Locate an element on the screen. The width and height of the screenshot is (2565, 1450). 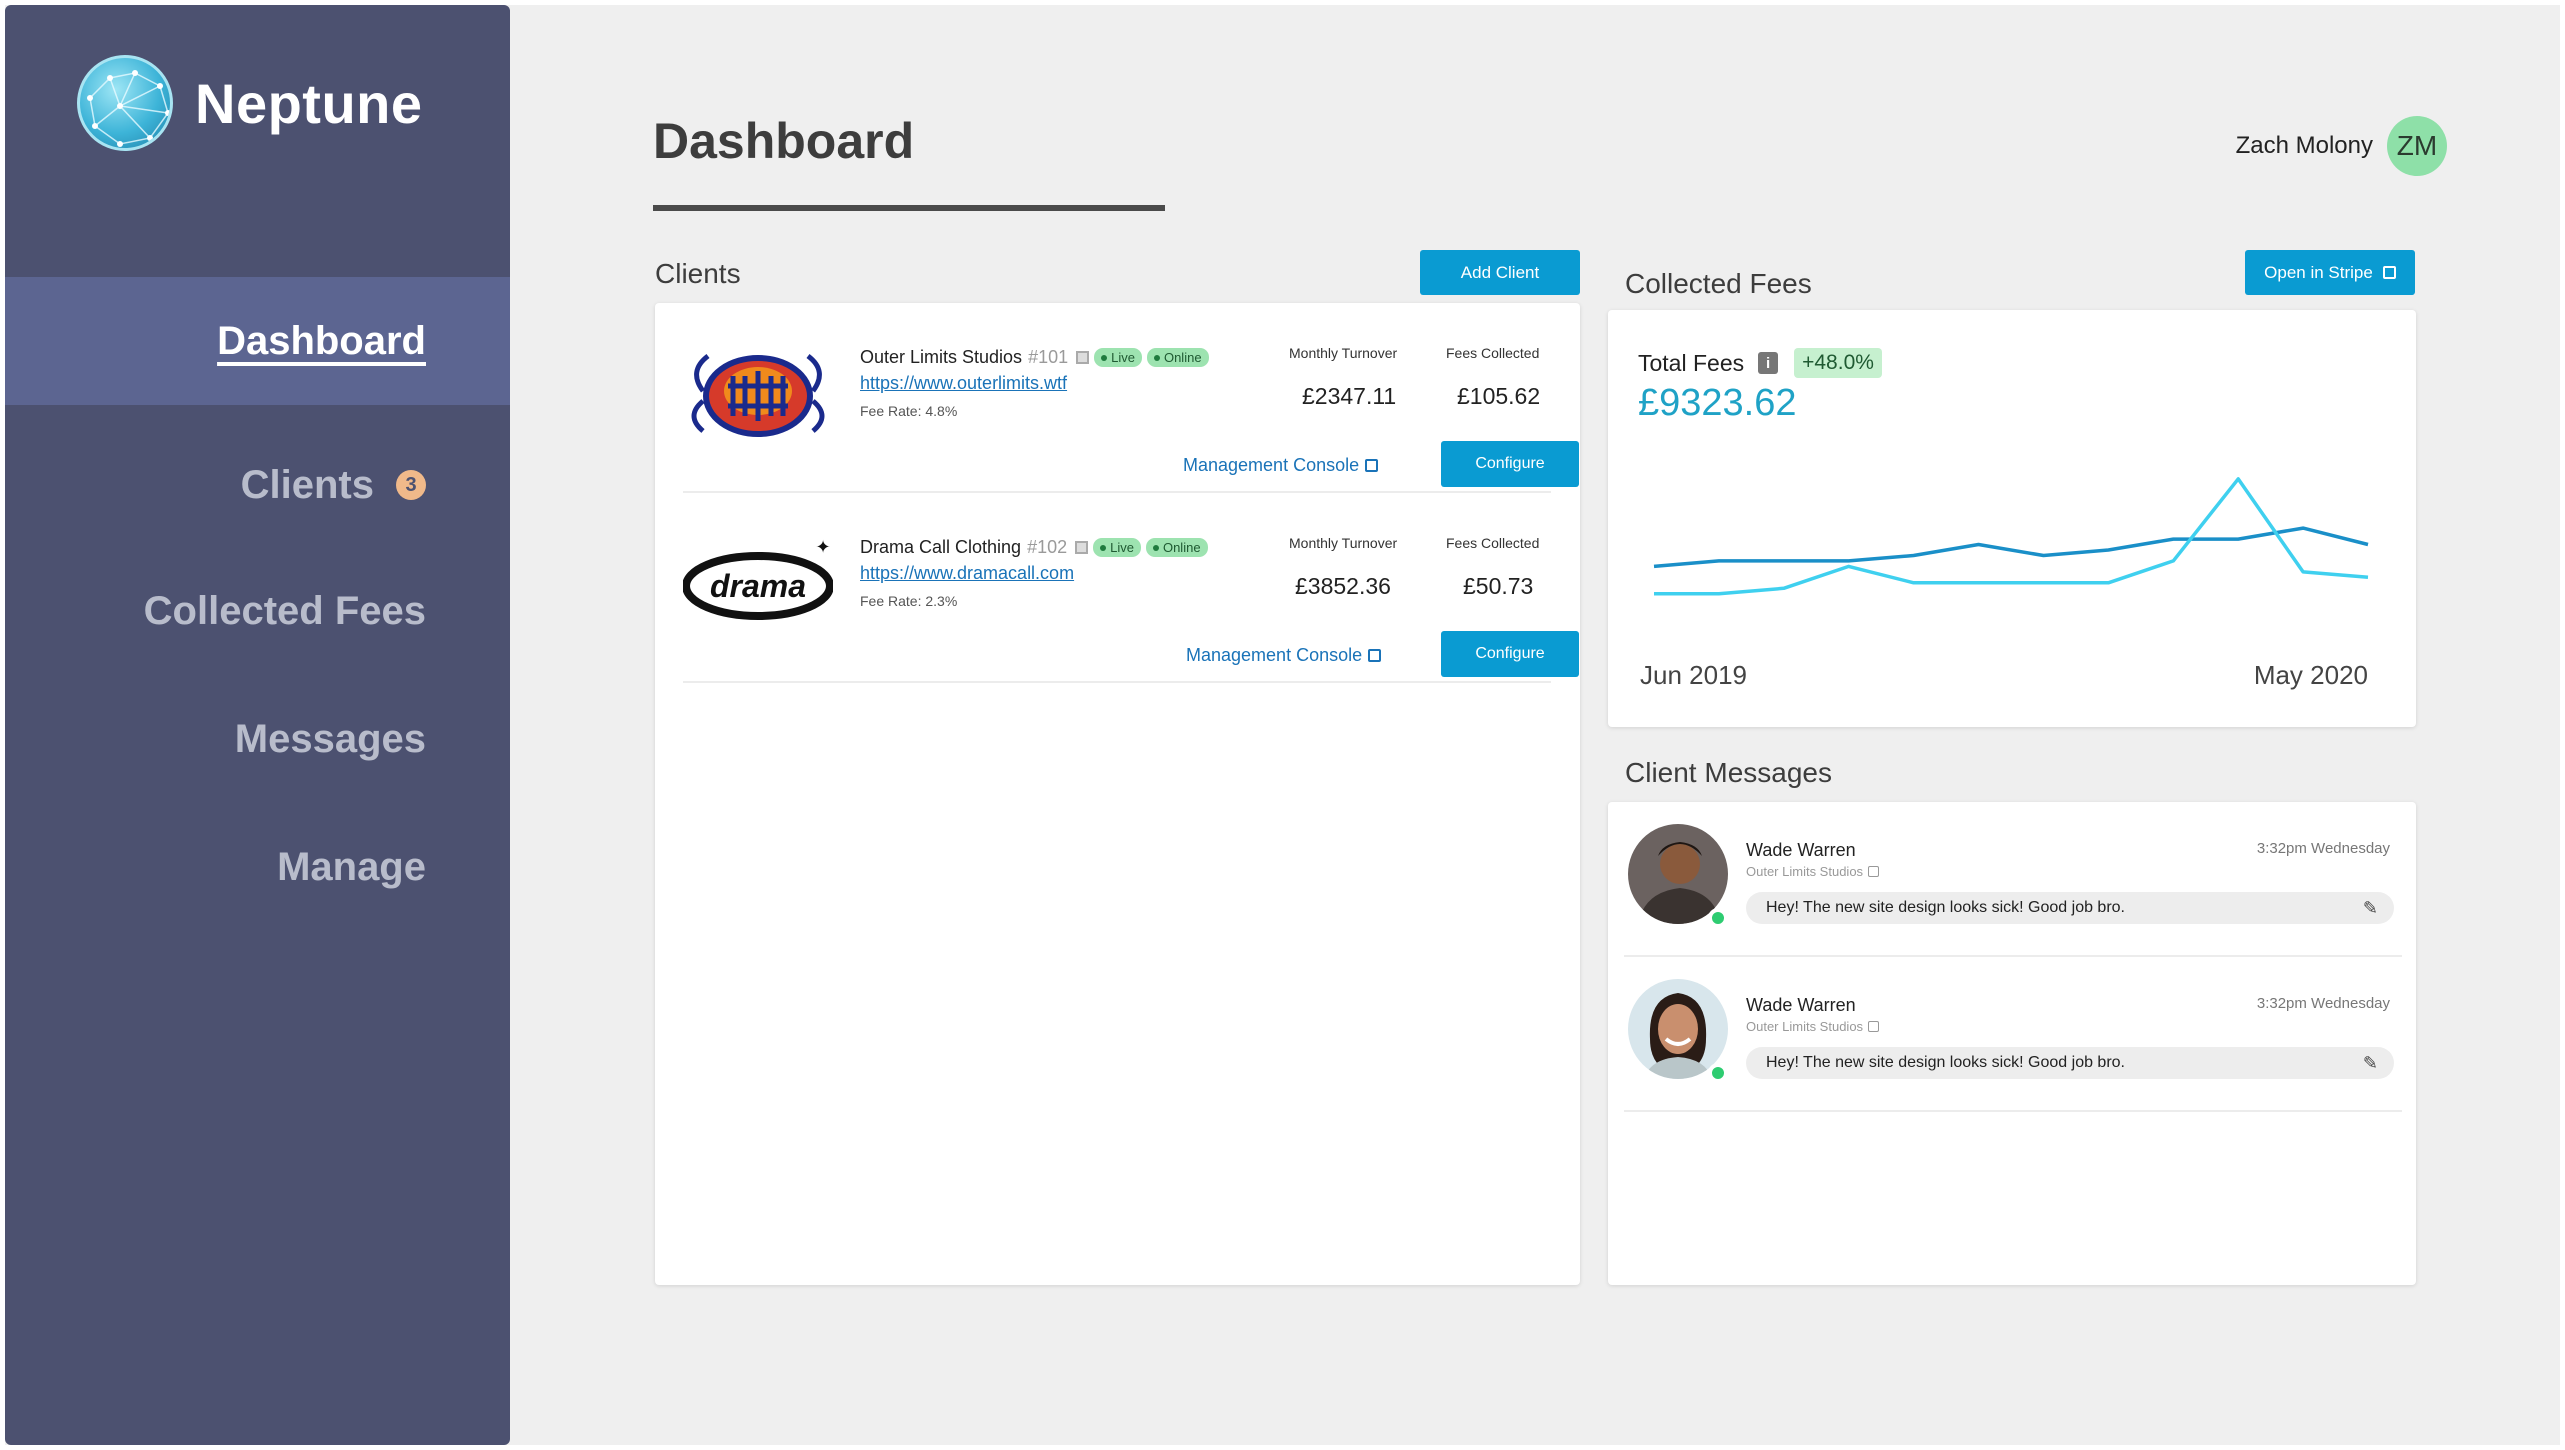
sidebar-item-messages: Messages is located at coordinates (257, 739).